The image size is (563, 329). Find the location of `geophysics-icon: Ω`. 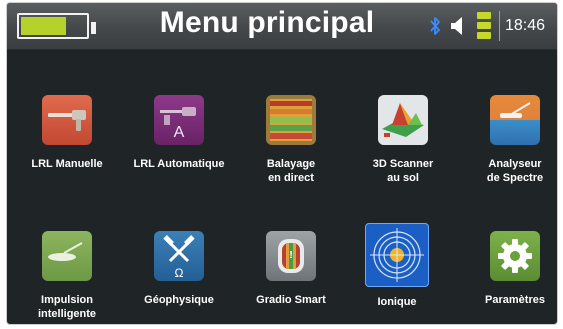

geophysics-icon: Ω is located at coordinates (179, 256).